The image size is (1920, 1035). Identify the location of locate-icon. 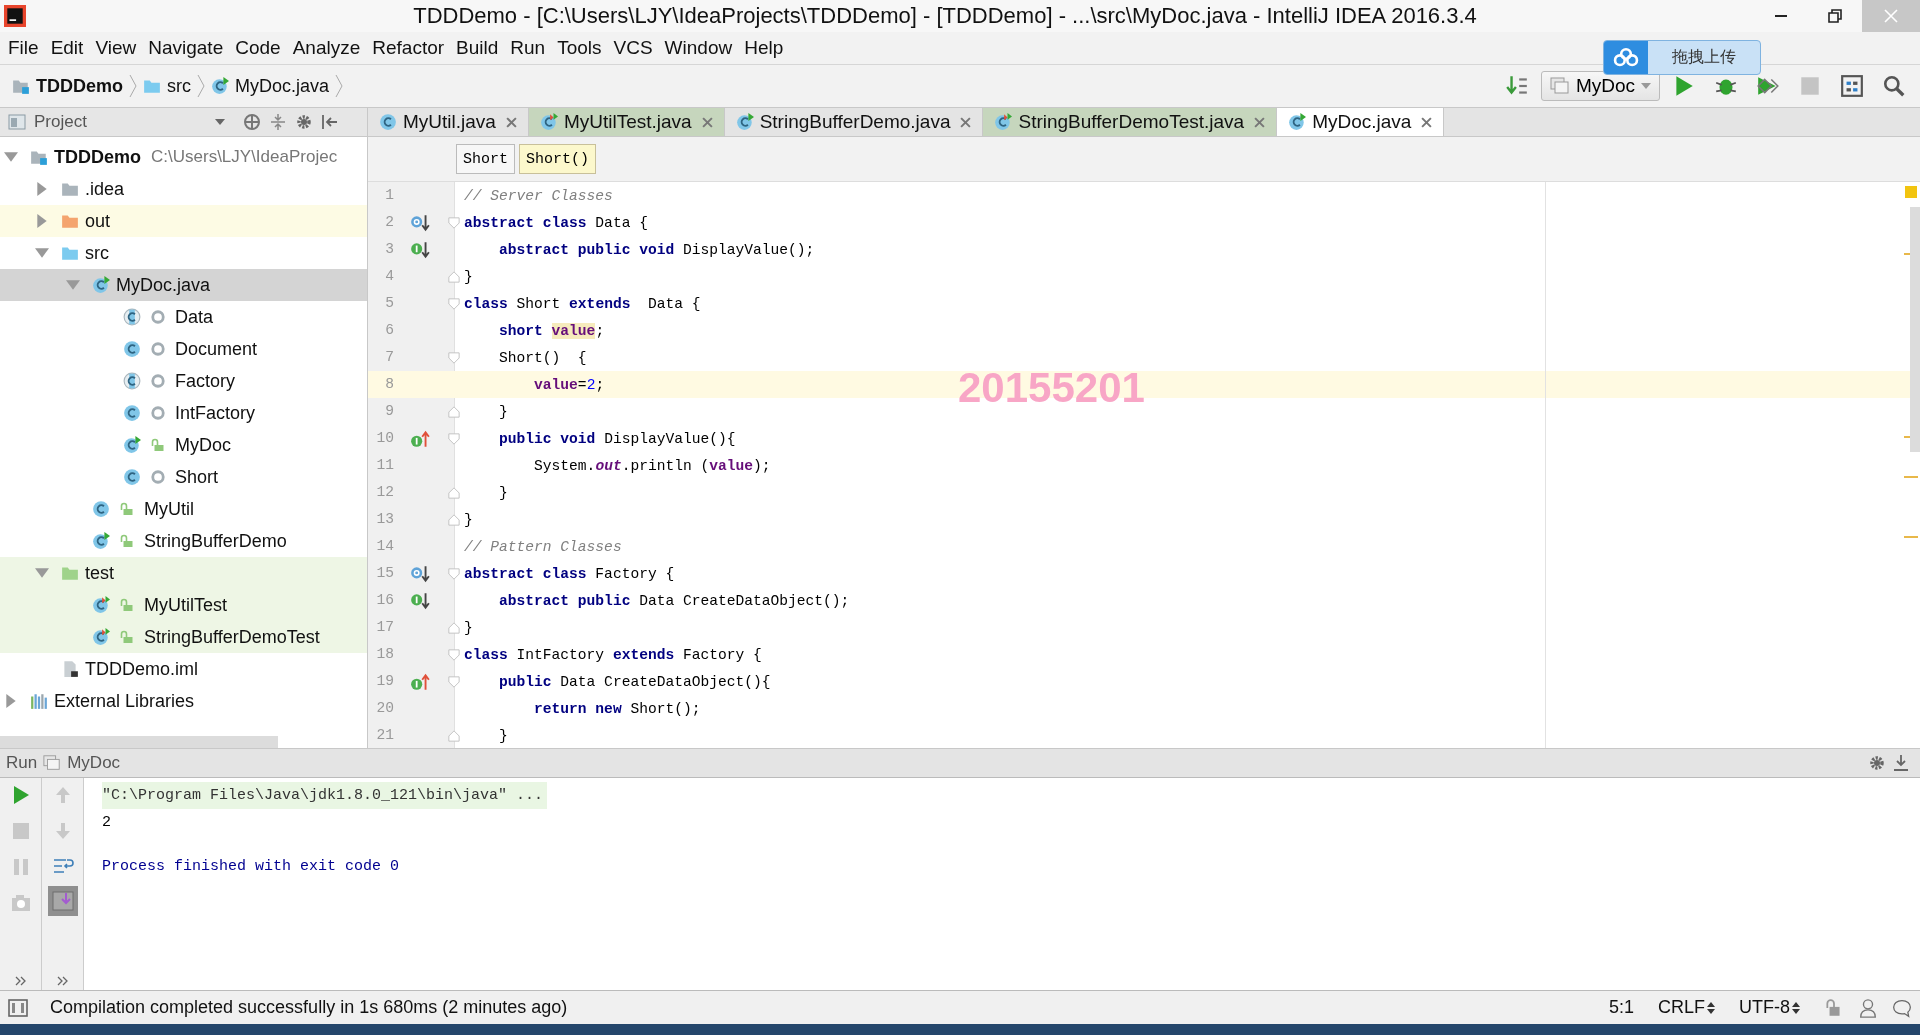
(251, 122).